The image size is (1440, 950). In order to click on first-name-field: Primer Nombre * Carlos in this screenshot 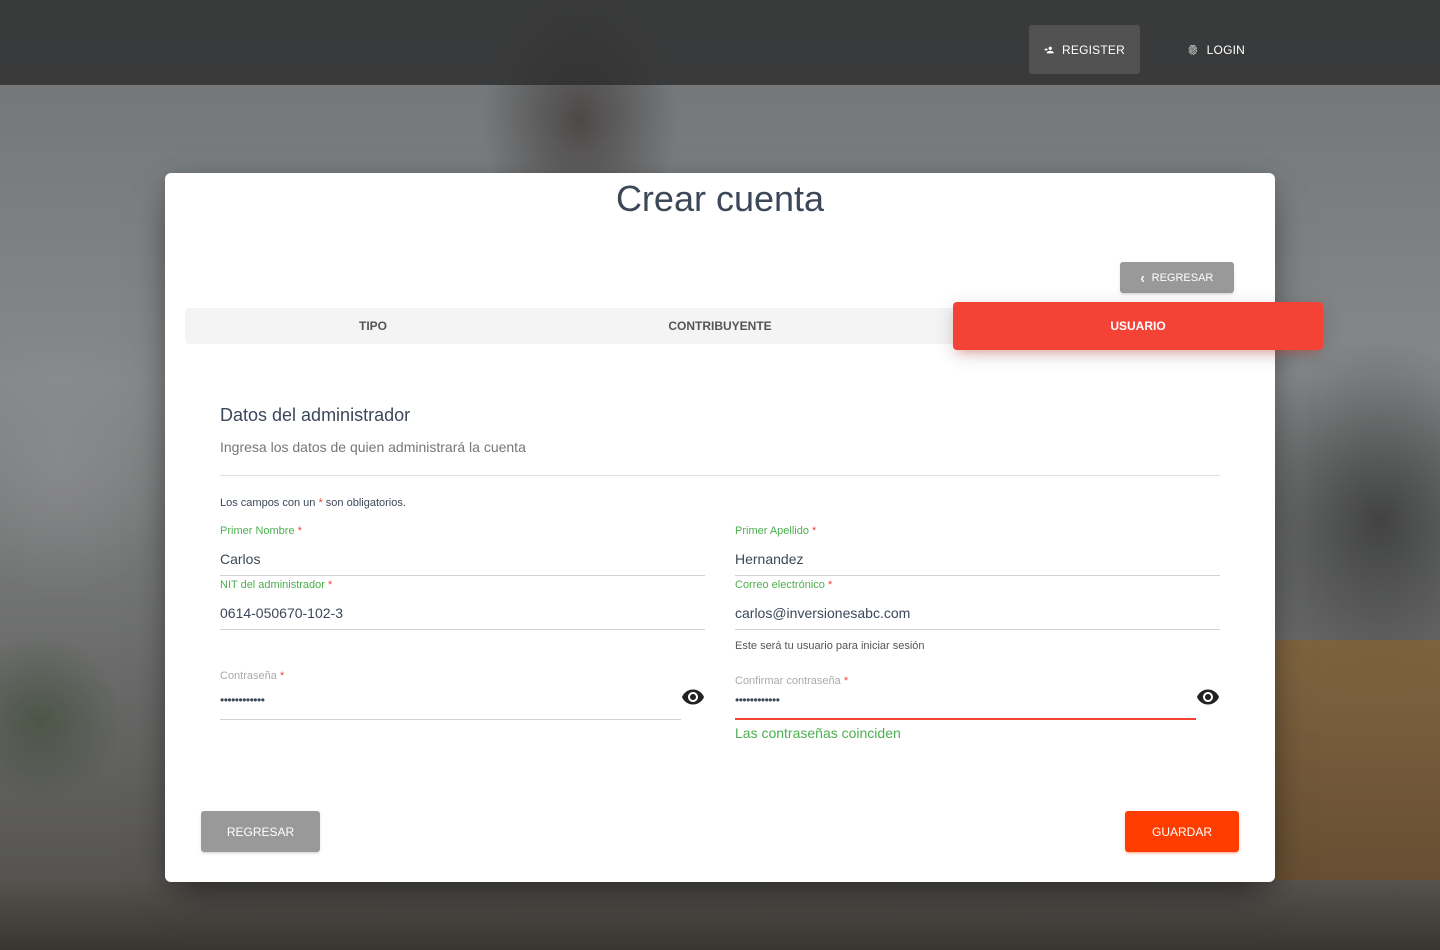, I will do `click(462, 550)`.